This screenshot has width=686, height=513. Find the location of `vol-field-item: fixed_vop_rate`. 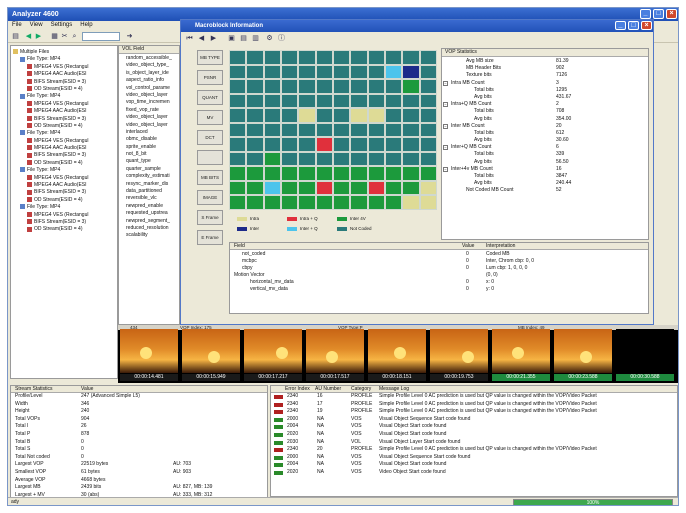

vol-field-item: fixed_vop_rate is located at coordinates (149, 110).